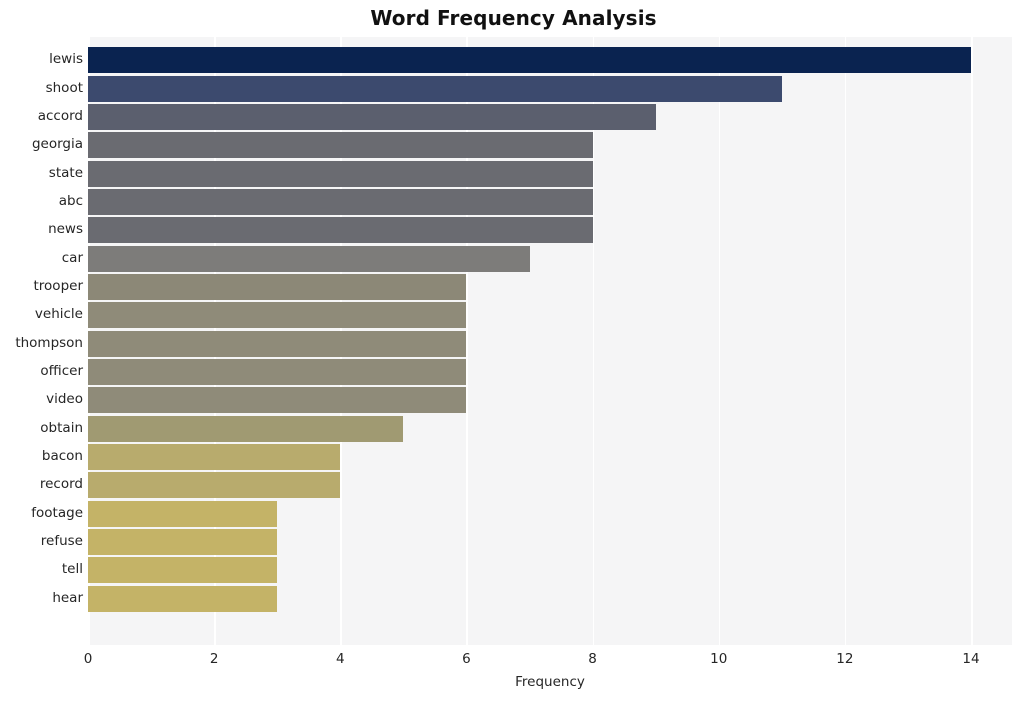 This screenshot has height=701, width=1027. I want to click on y-axis-tick-label: abc, so click(70, 200).